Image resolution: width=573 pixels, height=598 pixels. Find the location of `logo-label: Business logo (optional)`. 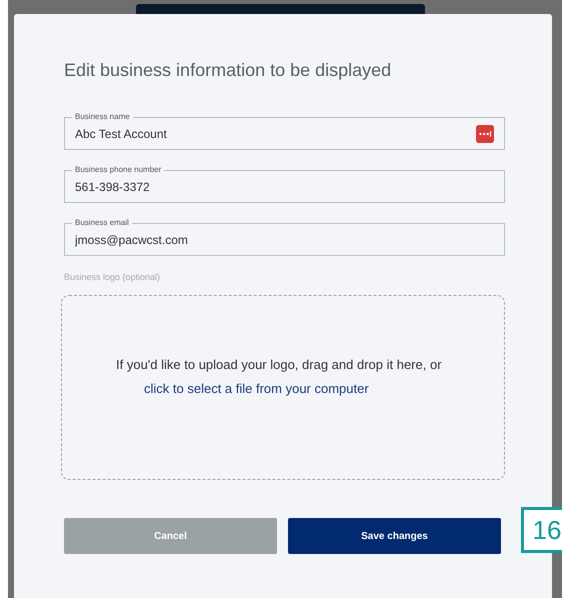

logo-label: Business logo (optional) is located at coordinates (113, 277).